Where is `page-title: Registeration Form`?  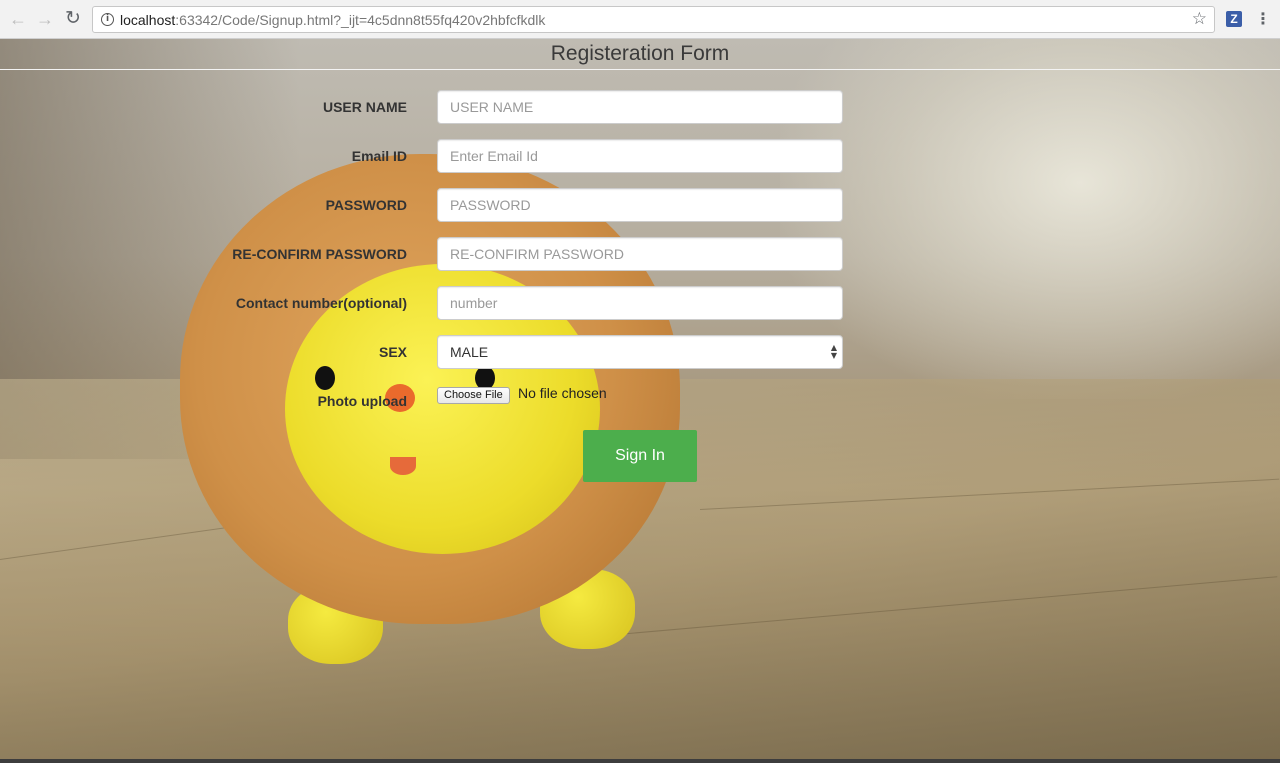 page-title: Registeration Form is located at coordinates (640, 53).